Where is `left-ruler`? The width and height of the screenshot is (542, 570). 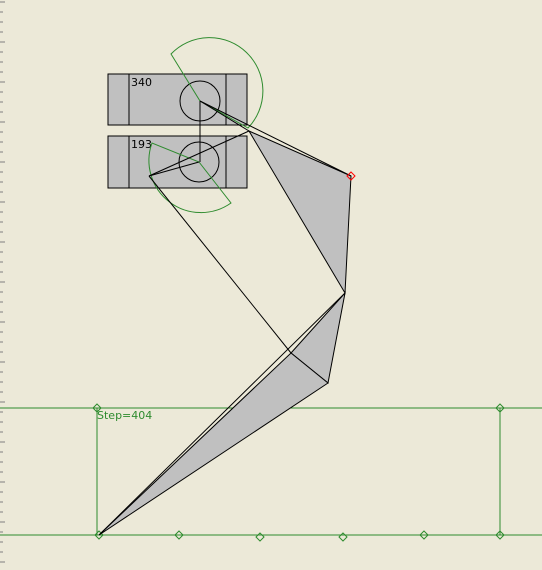
left-ruler is located at coordinates (2, 282).